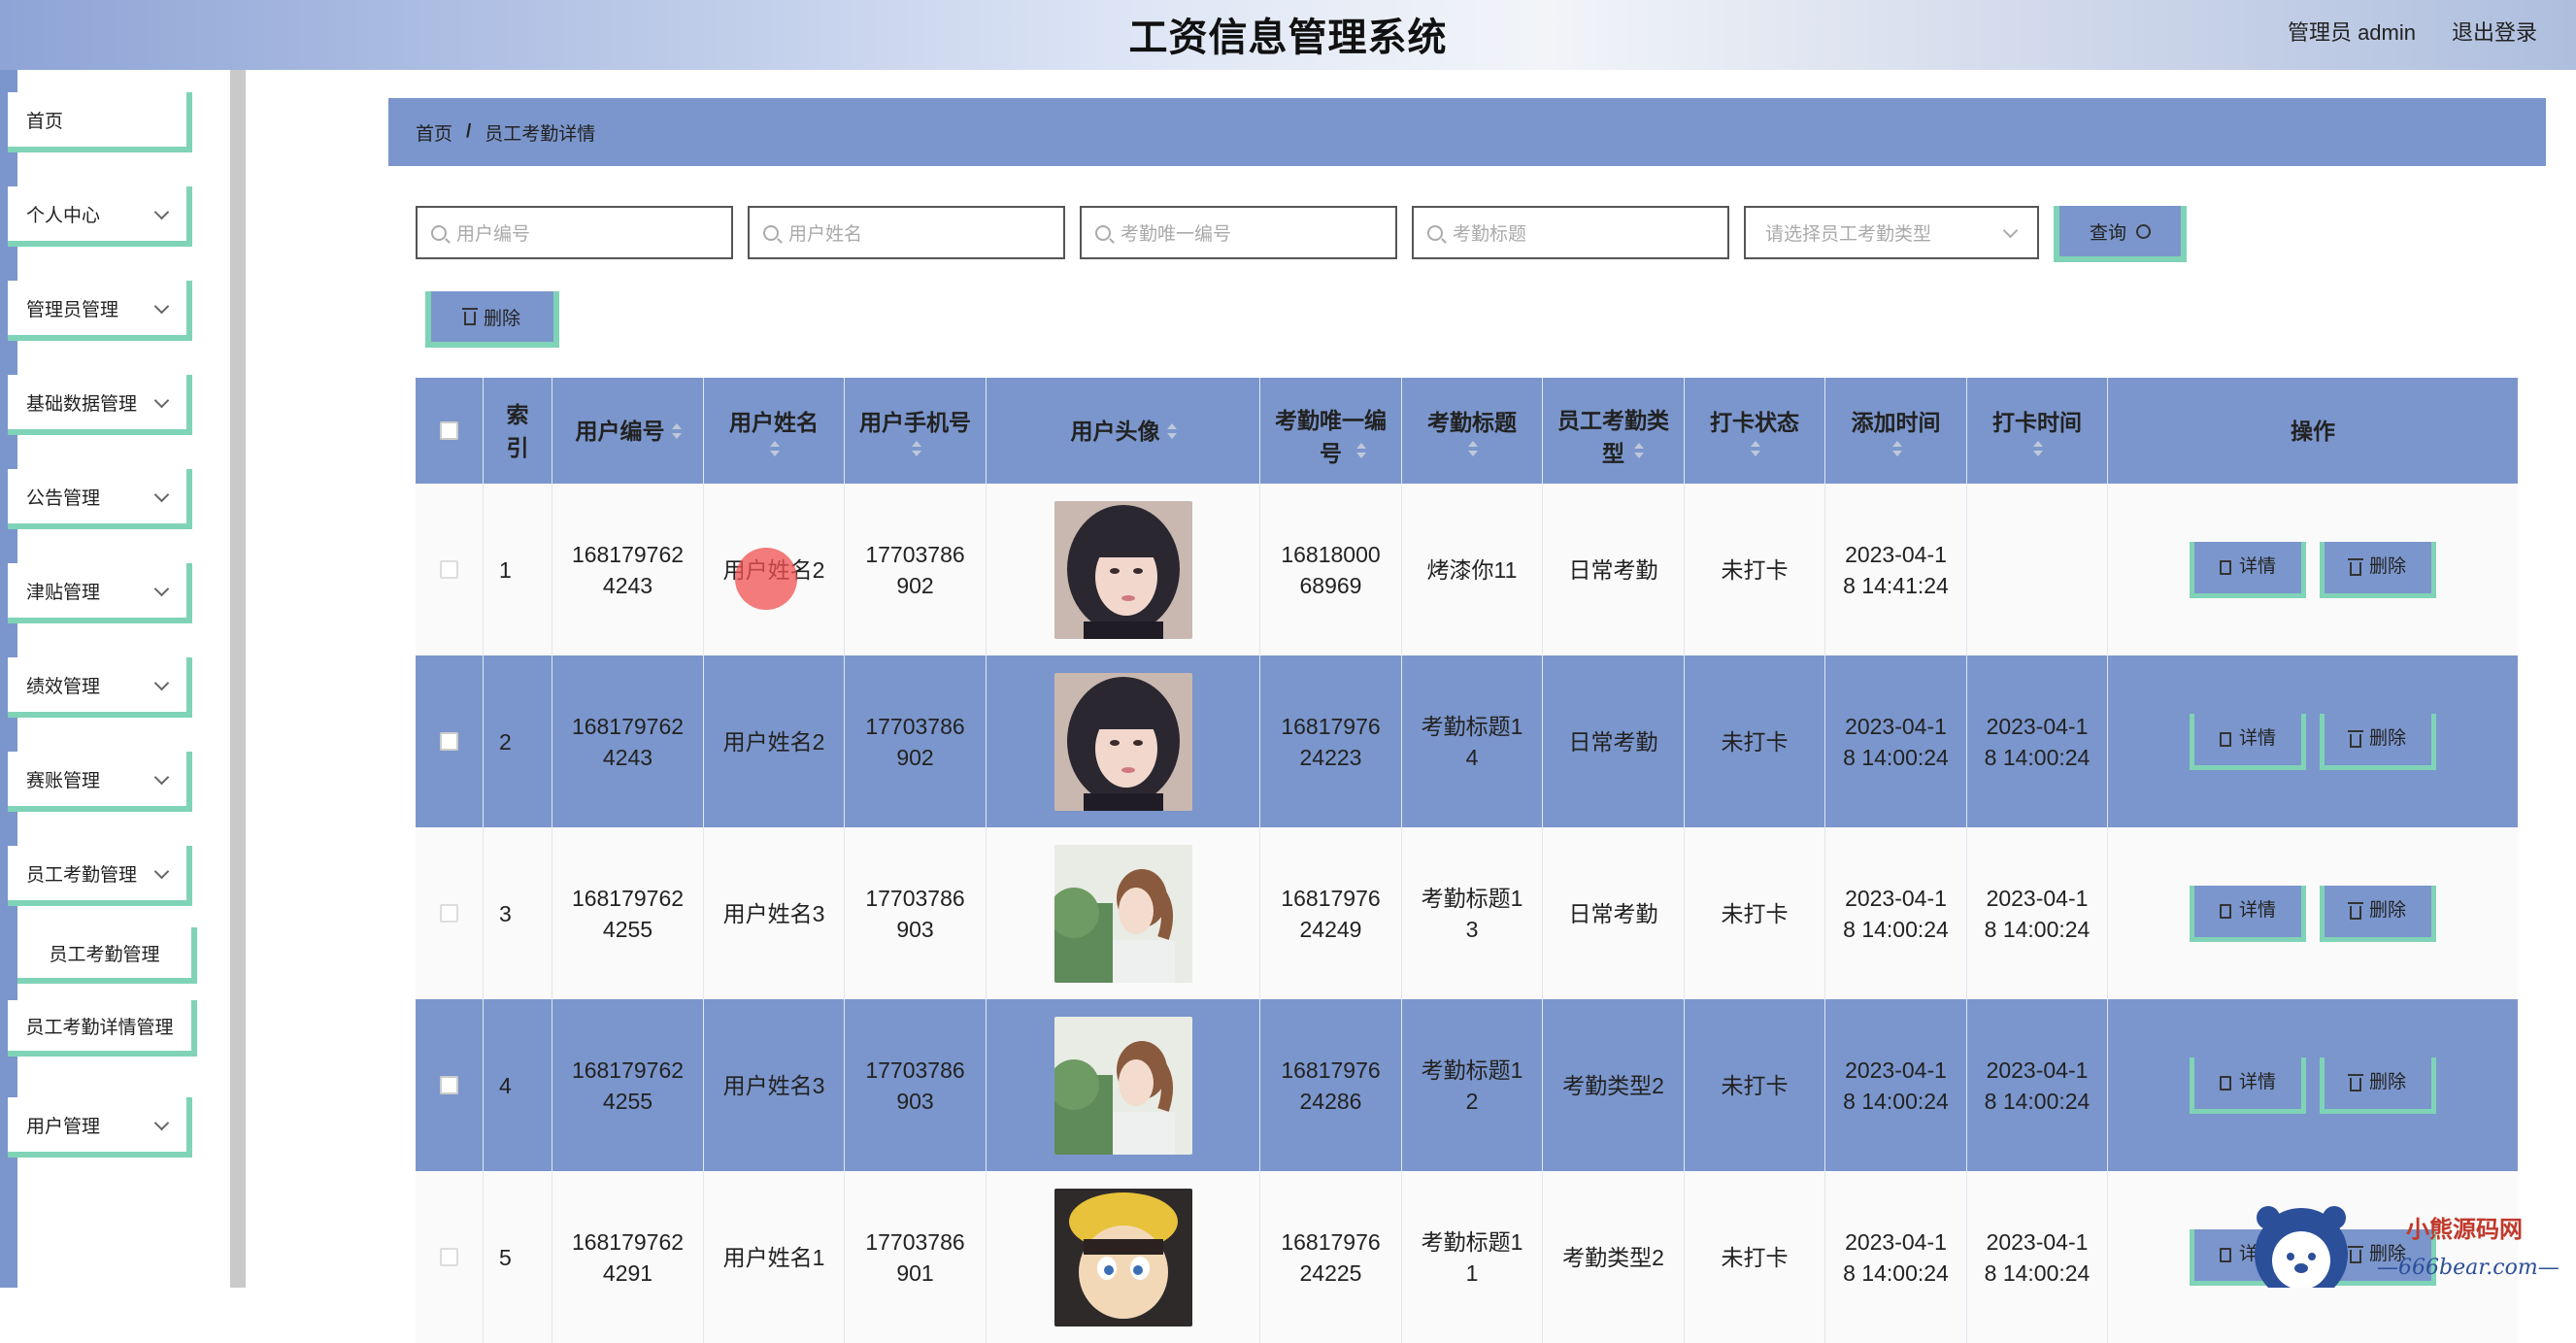 This screenshot has height=1343, width=2576. Describe the element at coordinates (1473, 913) in the screenshot. I see `cell-title: 考勤标题1 3` at that location.